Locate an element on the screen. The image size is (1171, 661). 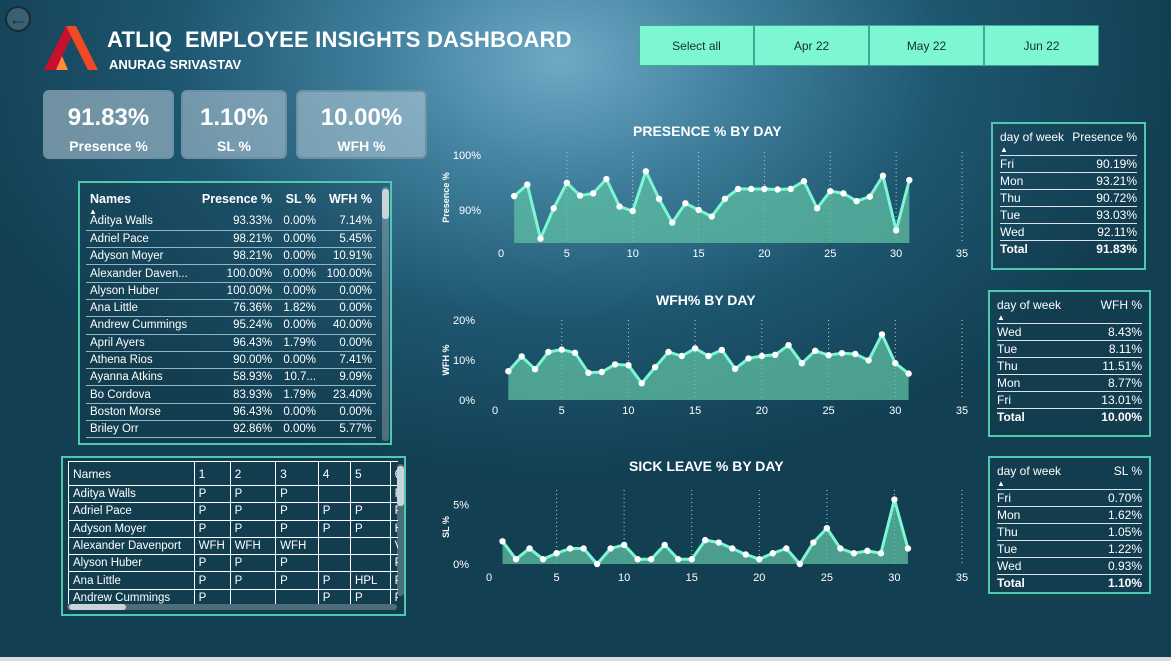
table-row: Thu 1.05% is located at coordinates (1069, 532).